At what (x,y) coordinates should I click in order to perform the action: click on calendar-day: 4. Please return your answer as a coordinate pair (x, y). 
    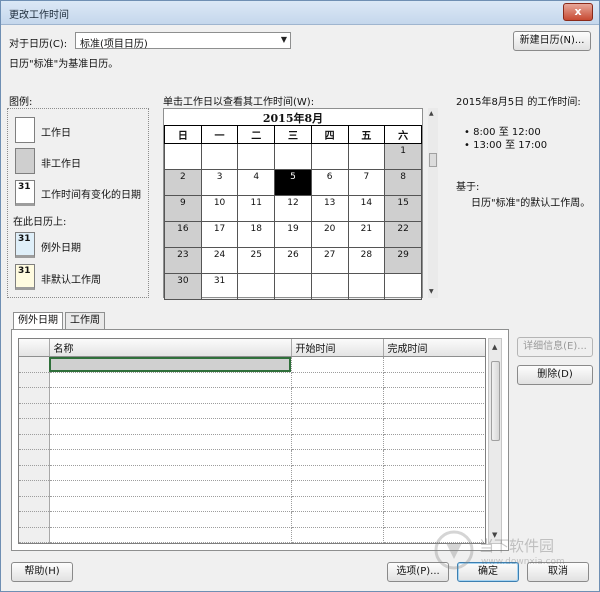
    Looking at the image, I should click on (256, 182).